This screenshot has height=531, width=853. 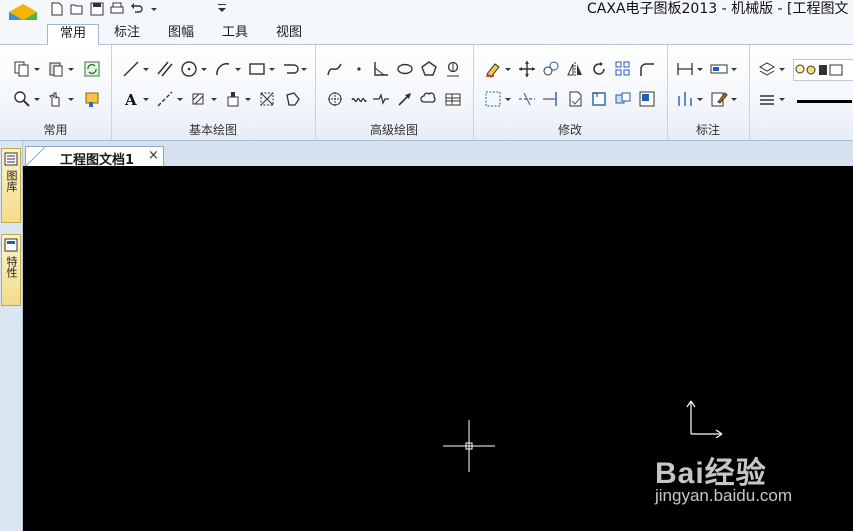 I want to click on trim-icon, so click(x=527, y=99).